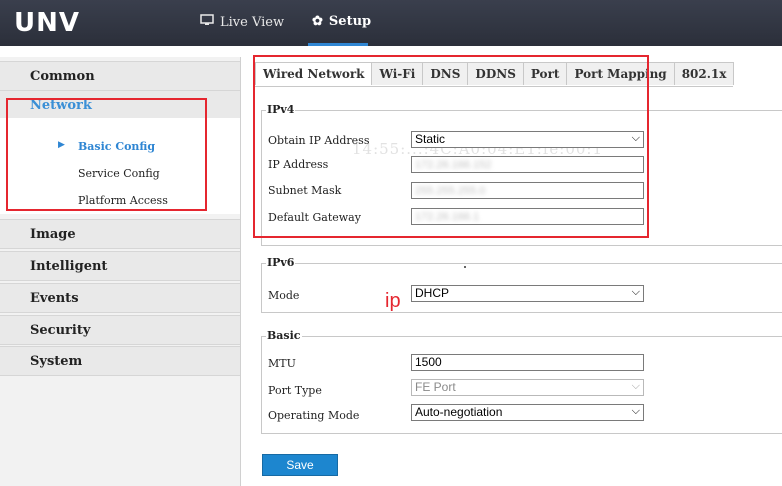 This screenshot has height=486, width=782. I want to click on red-highlight-network-menu, so click(106, 154).